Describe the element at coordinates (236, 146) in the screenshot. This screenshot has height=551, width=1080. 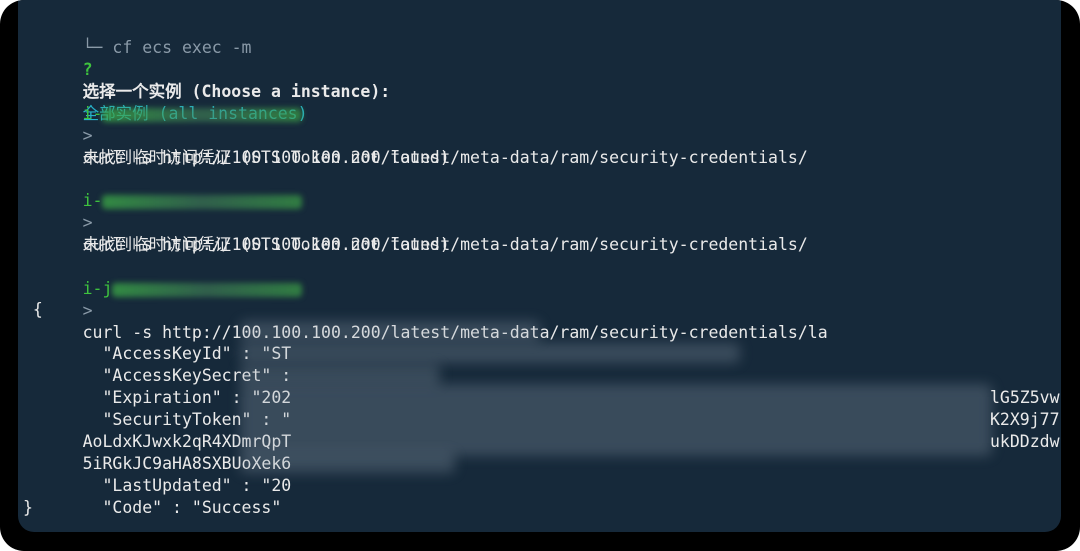
I see `output-line-1: 未找到临时访问凭证 (STS Token not found)` at that location.